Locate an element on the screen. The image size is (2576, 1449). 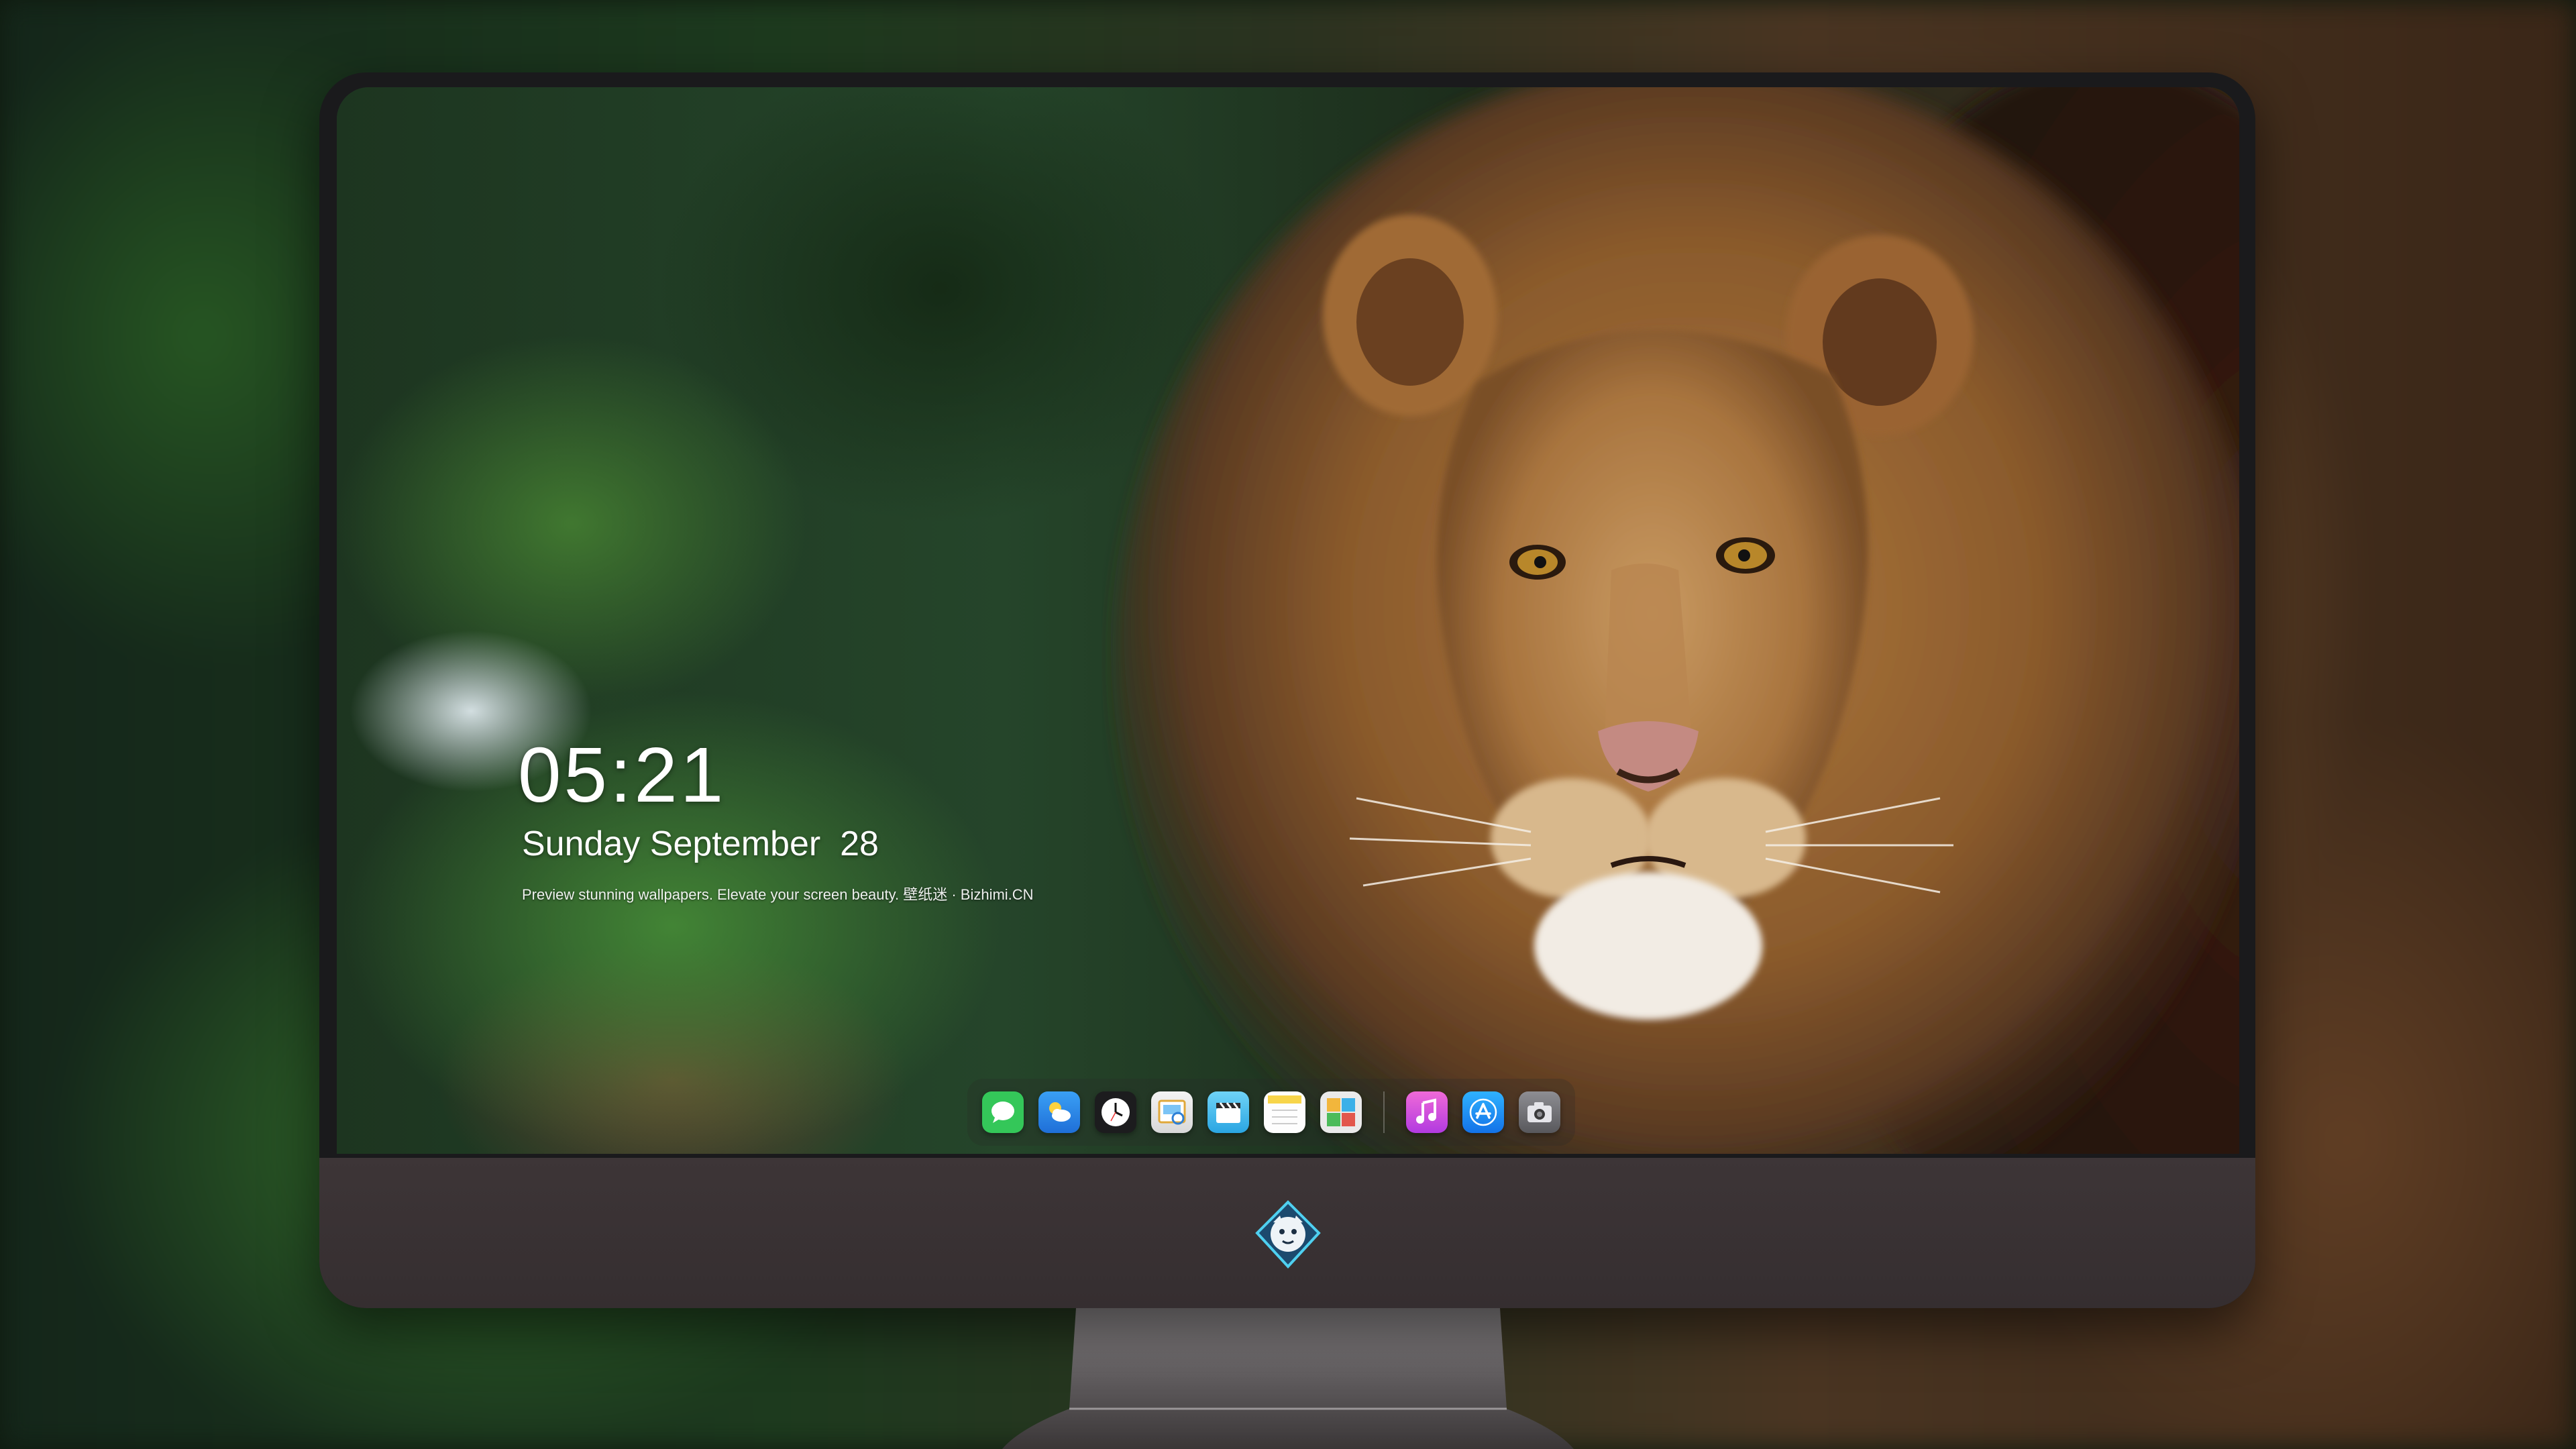
monitor-stand is located at coordinates (1288, 1378).